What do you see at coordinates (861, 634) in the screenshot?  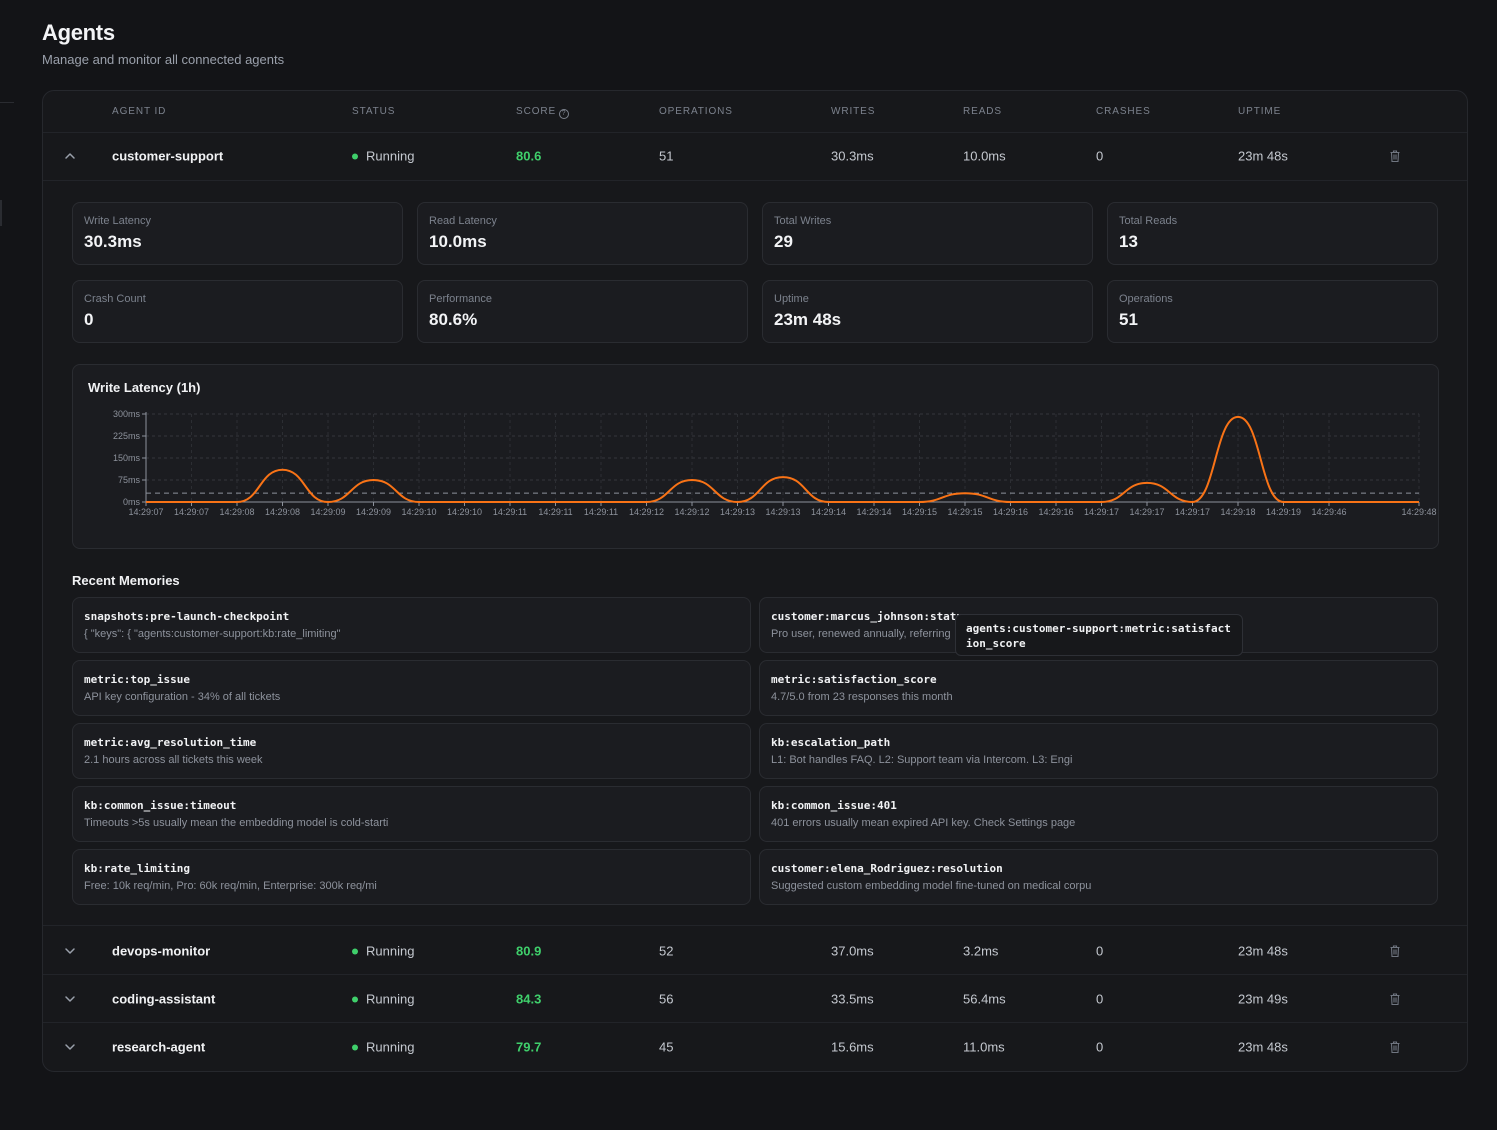 I see `memory-value: Pro user, renewed annually, referring` at bounding box center [861, 634].